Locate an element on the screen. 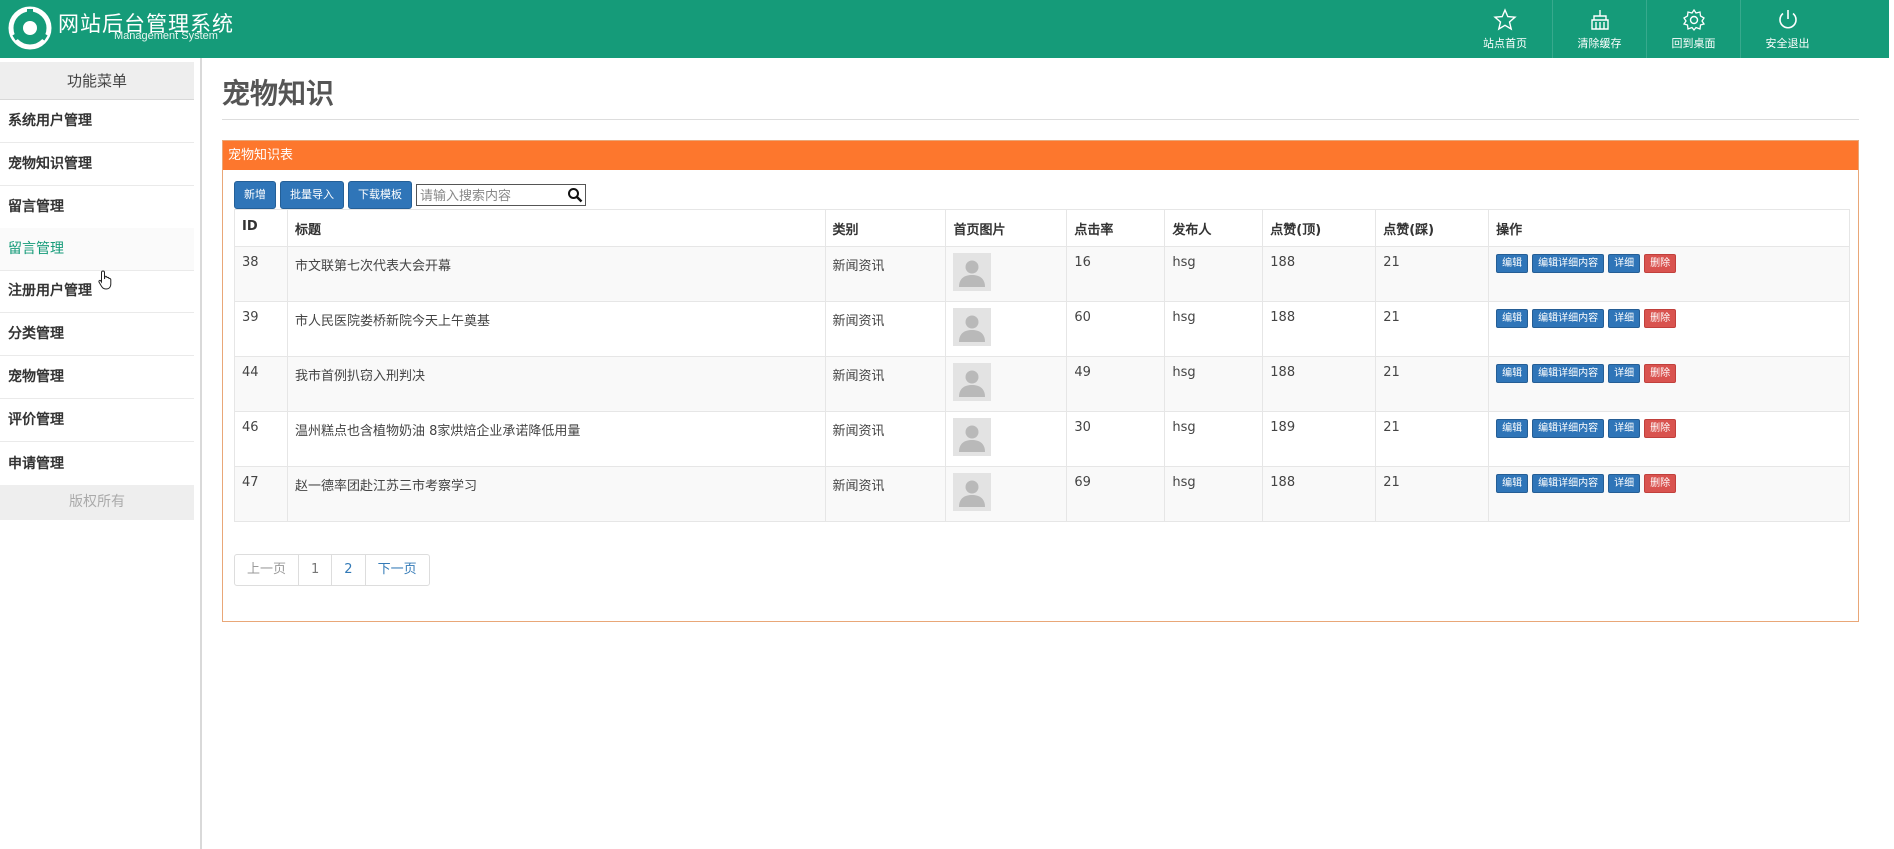 The width and height of the screenshot is (1894, 849). next-page-link: 下一页 is located at coordinates (396, 570).